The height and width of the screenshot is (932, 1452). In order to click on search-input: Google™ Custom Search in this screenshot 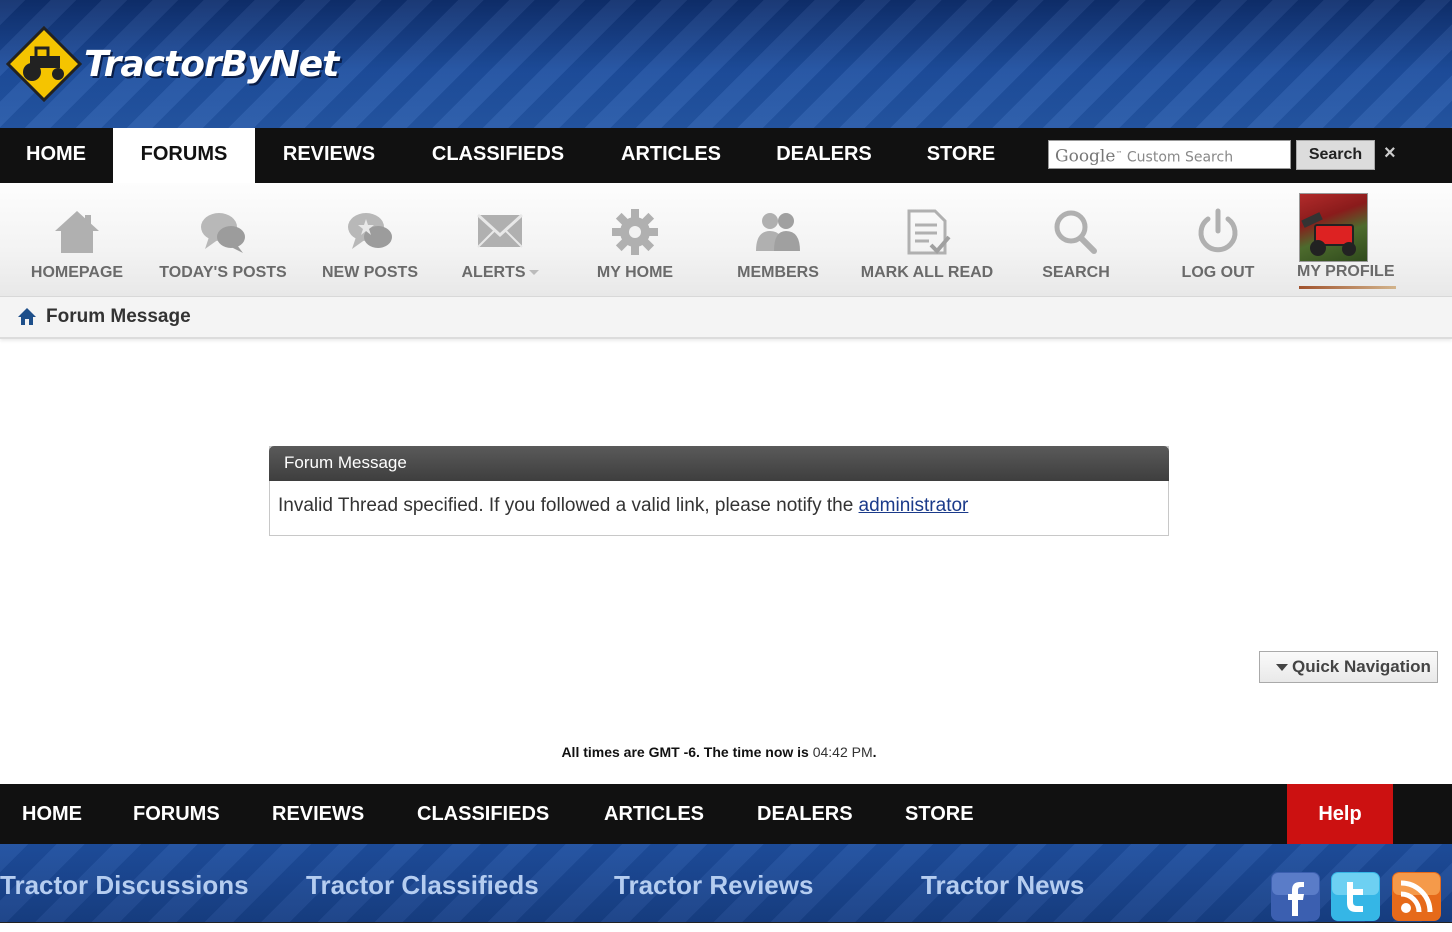, I will do `click(1169, 154)`.